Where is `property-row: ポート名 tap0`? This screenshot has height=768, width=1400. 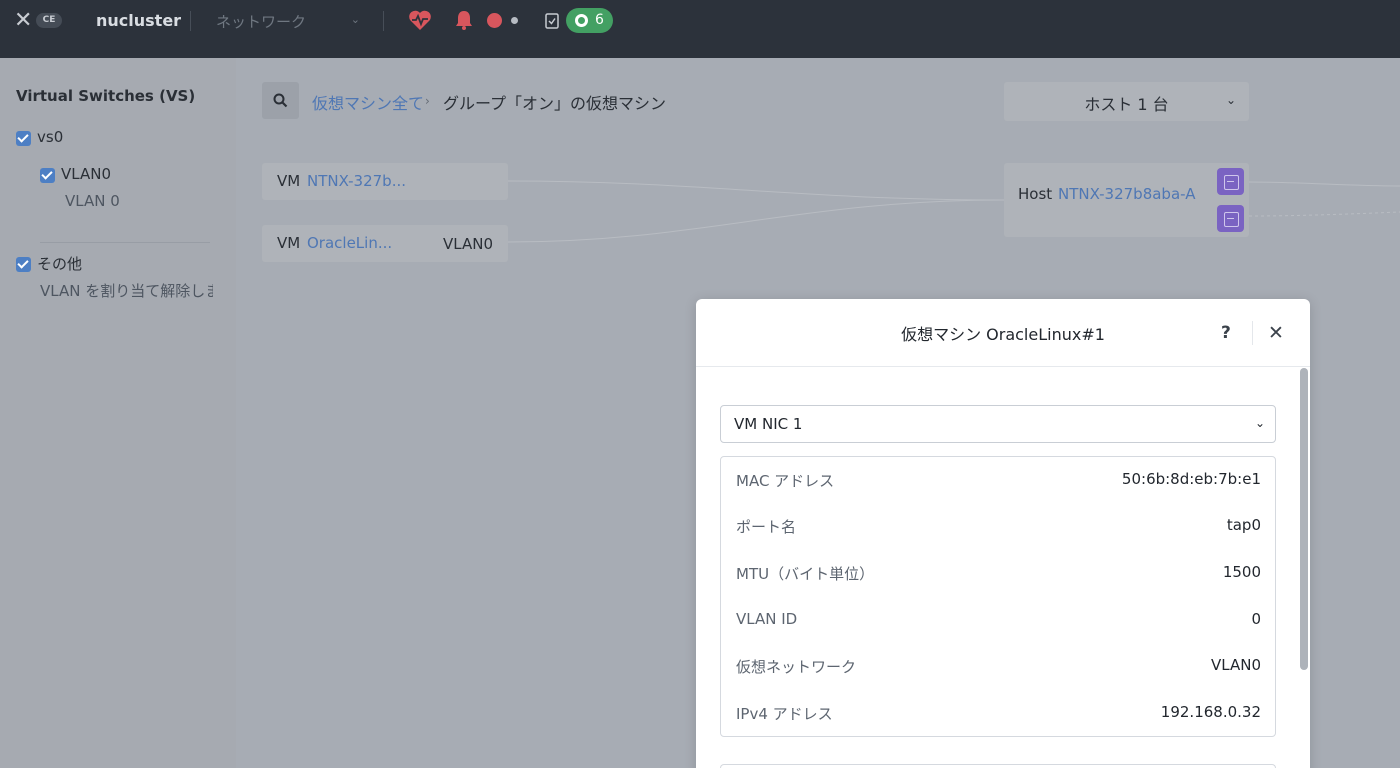 property-row: ポート名 tap0 is located at coordinates (998, 527).